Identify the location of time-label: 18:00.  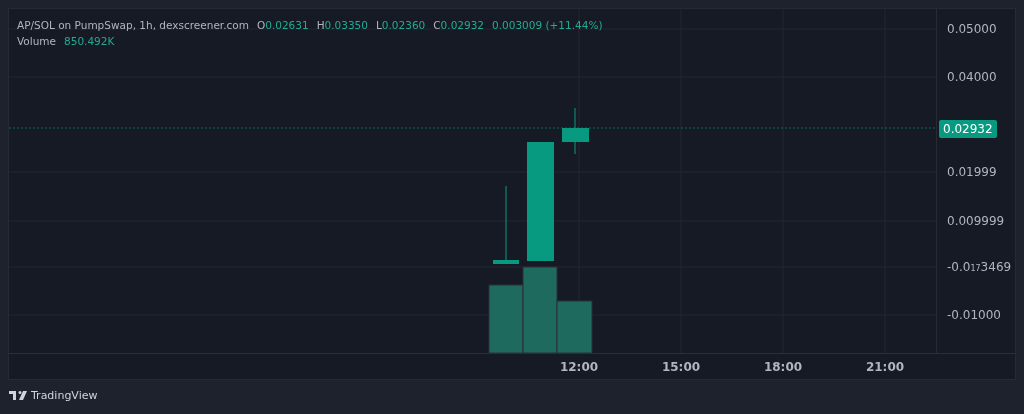
(783, 367).